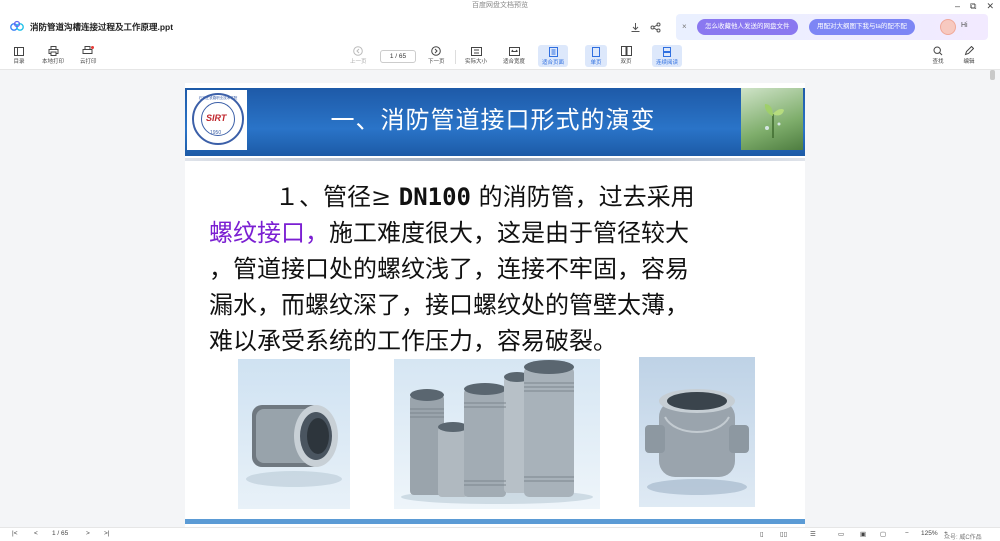 The width and height of the screenshot is (1000, 541). What do you see at coordinates (493, 120) in the screenshot?
I see `slide-title: 一、消防管道接口形式的演变` at bounding box center [493, 120].